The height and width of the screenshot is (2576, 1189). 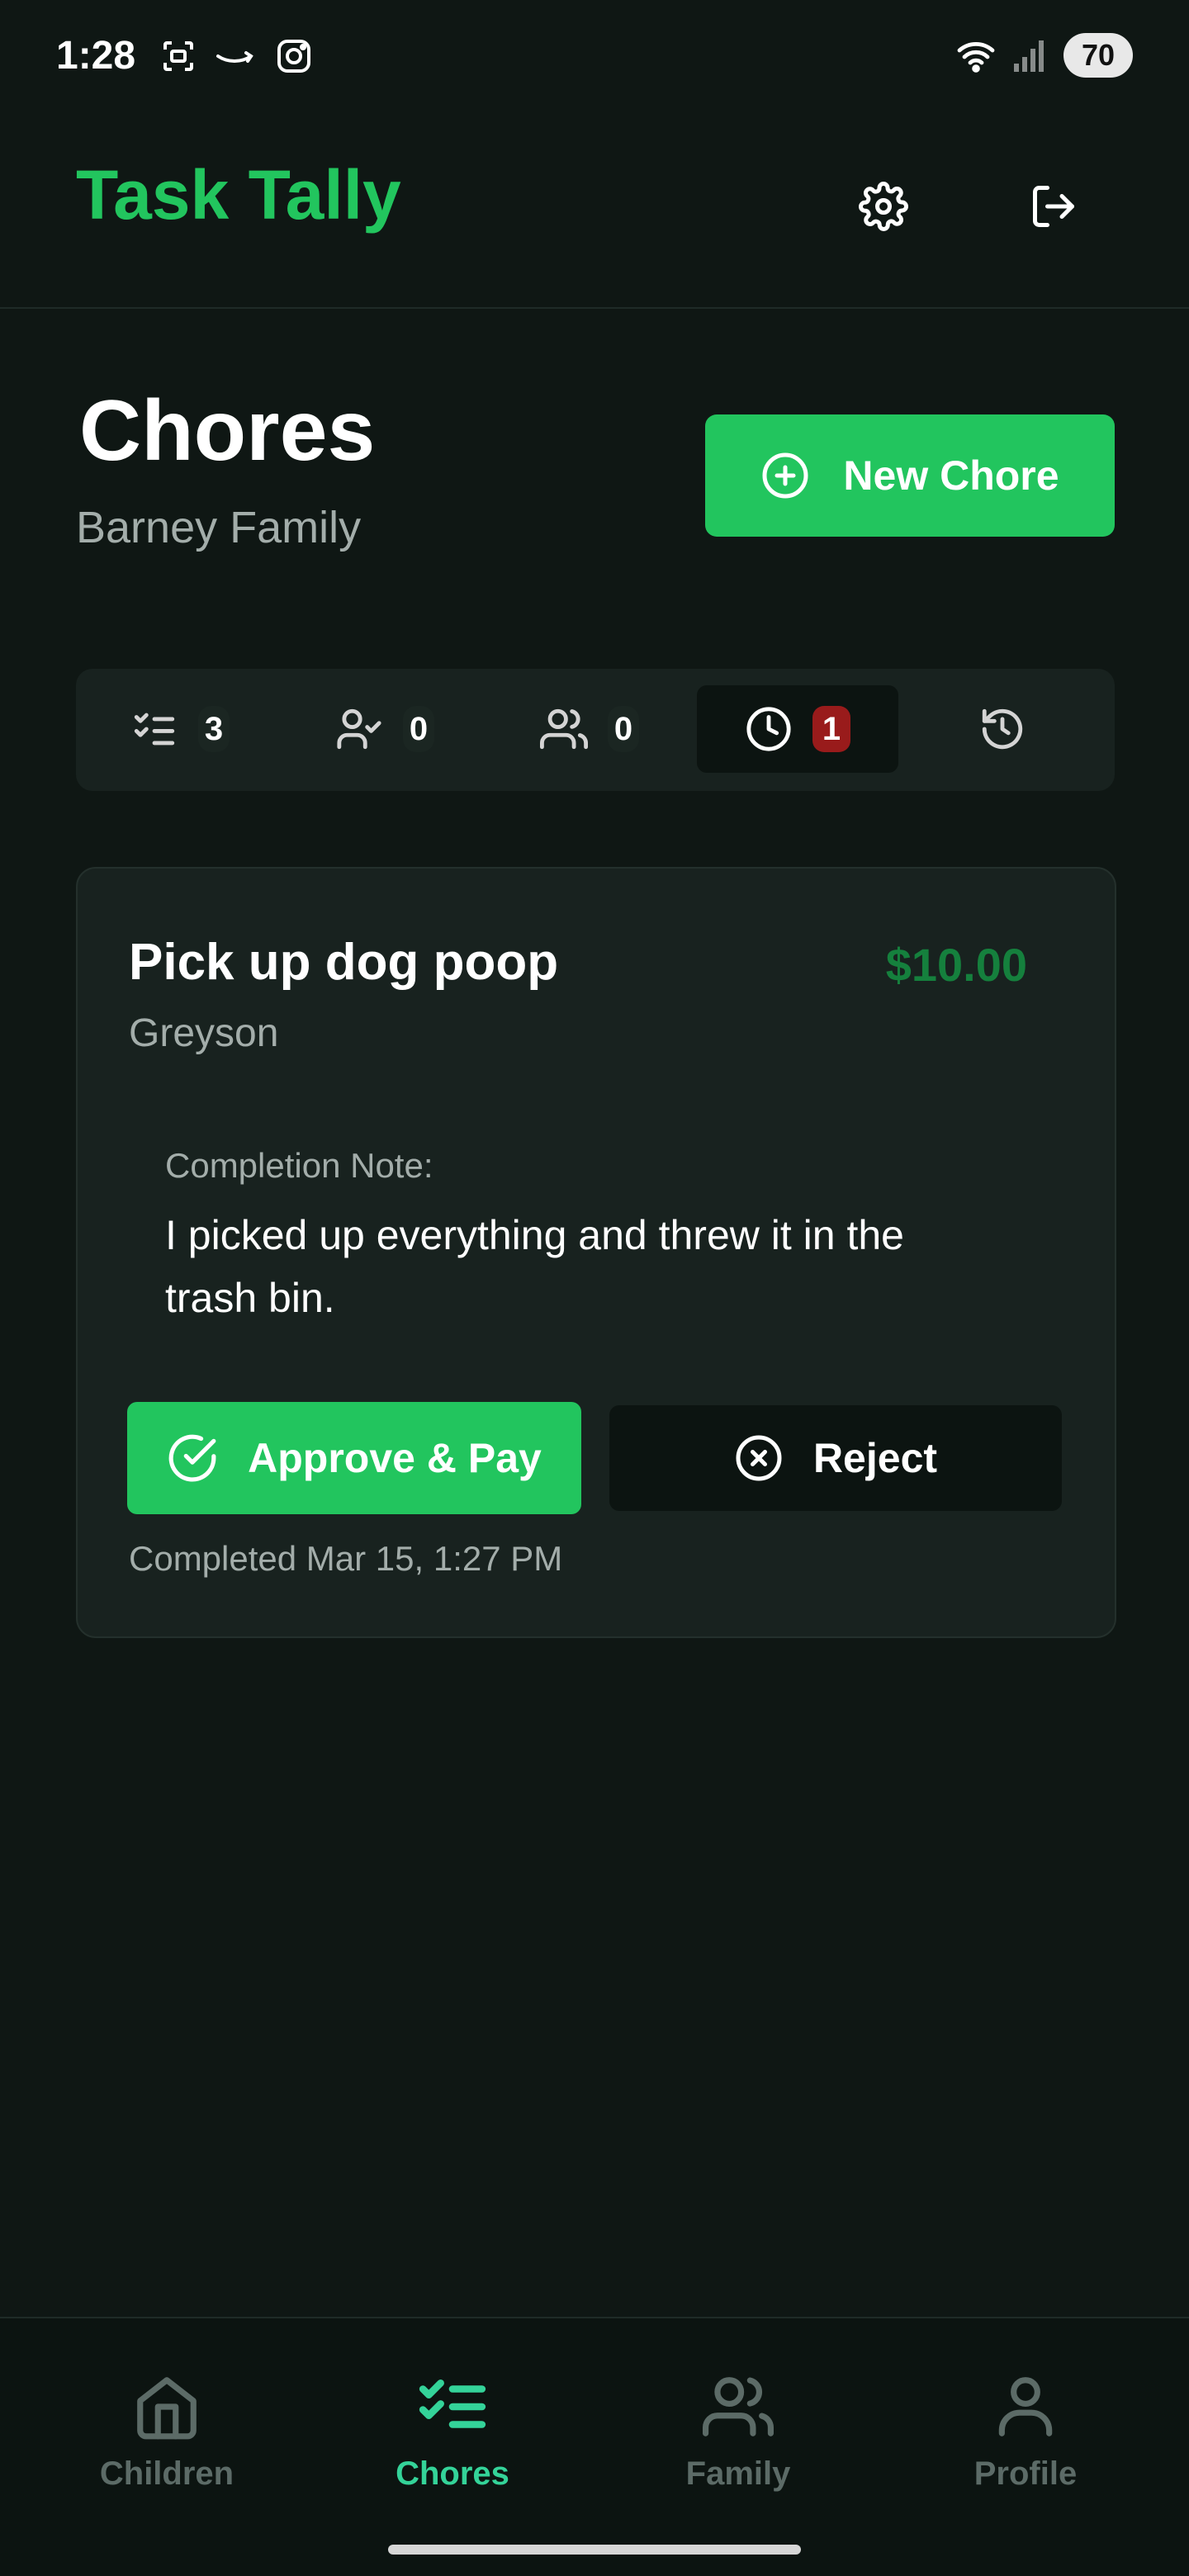 What do you see at coordinates (768, 729) in the screenshot?
I see `clock-icon` at bounding box center [768, 729].